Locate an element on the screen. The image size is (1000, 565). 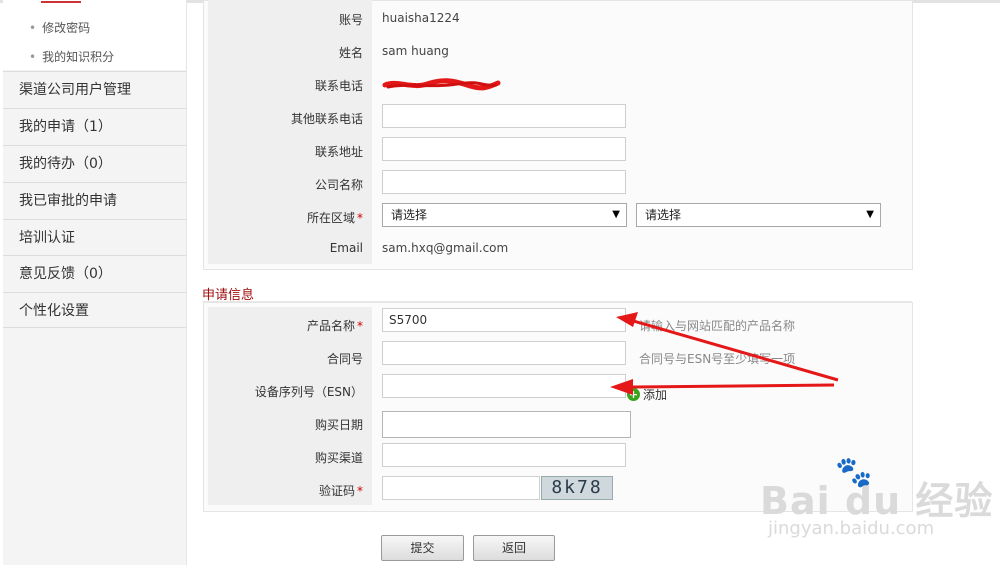
sidebar-item-label: 我已审批的申请 is located at coordinates (68, 201).